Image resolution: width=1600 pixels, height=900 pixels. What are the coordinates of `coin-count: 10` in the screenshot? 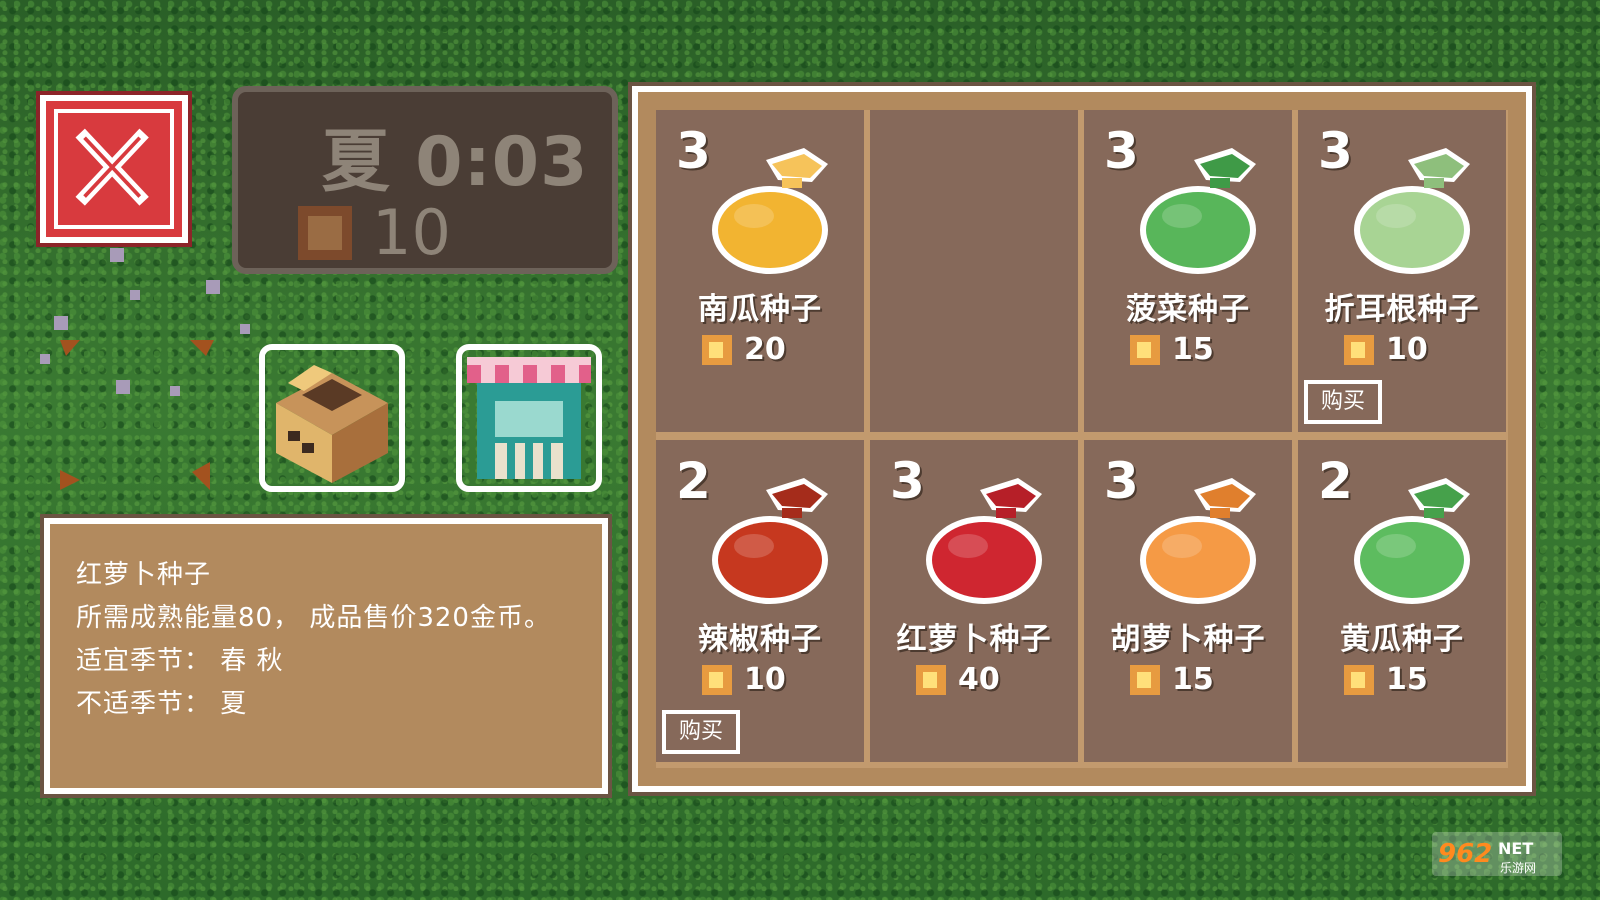 It's located at (411, 232).